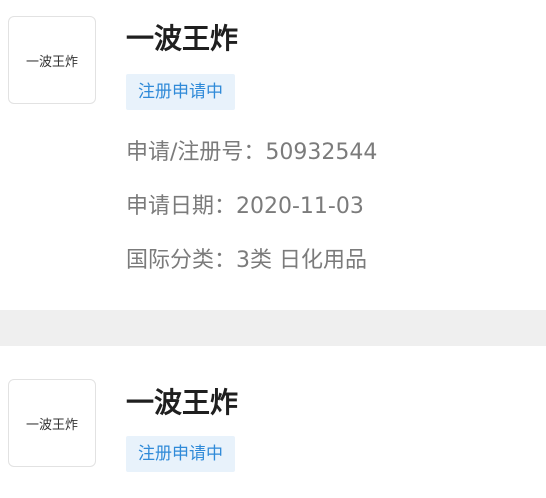  I want to click on card-divider, so click(273, 328).